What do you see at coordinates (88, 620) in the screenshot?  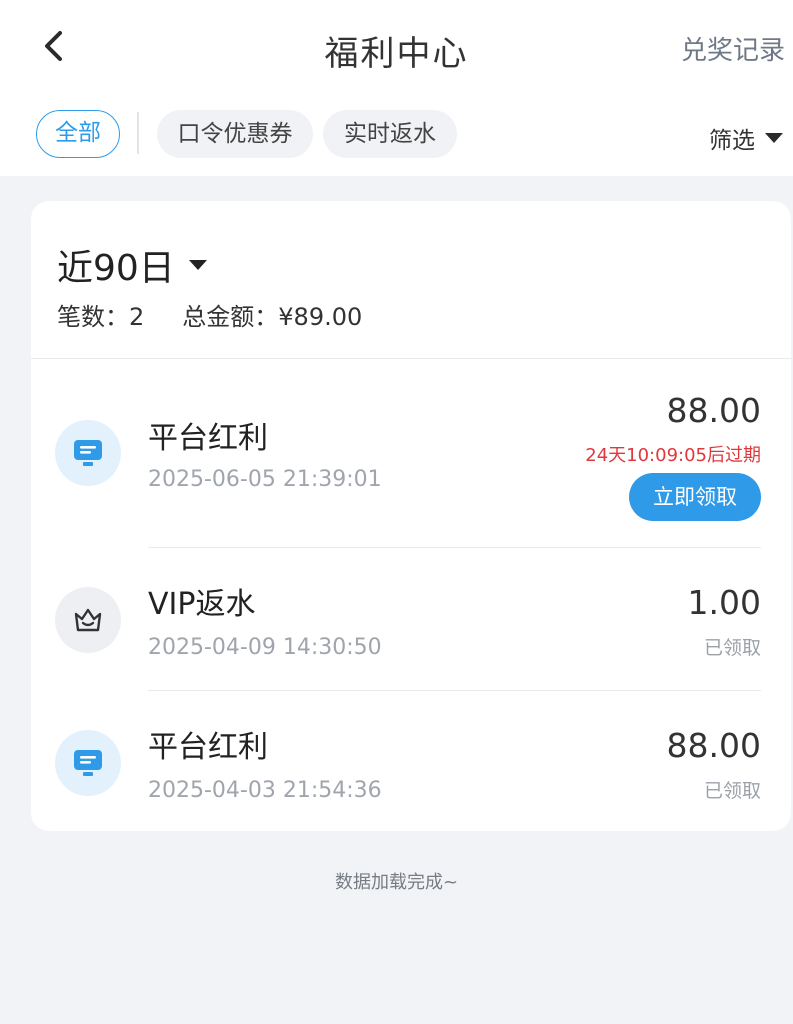 I see `crown-icon` at bounding box center [88, 620].